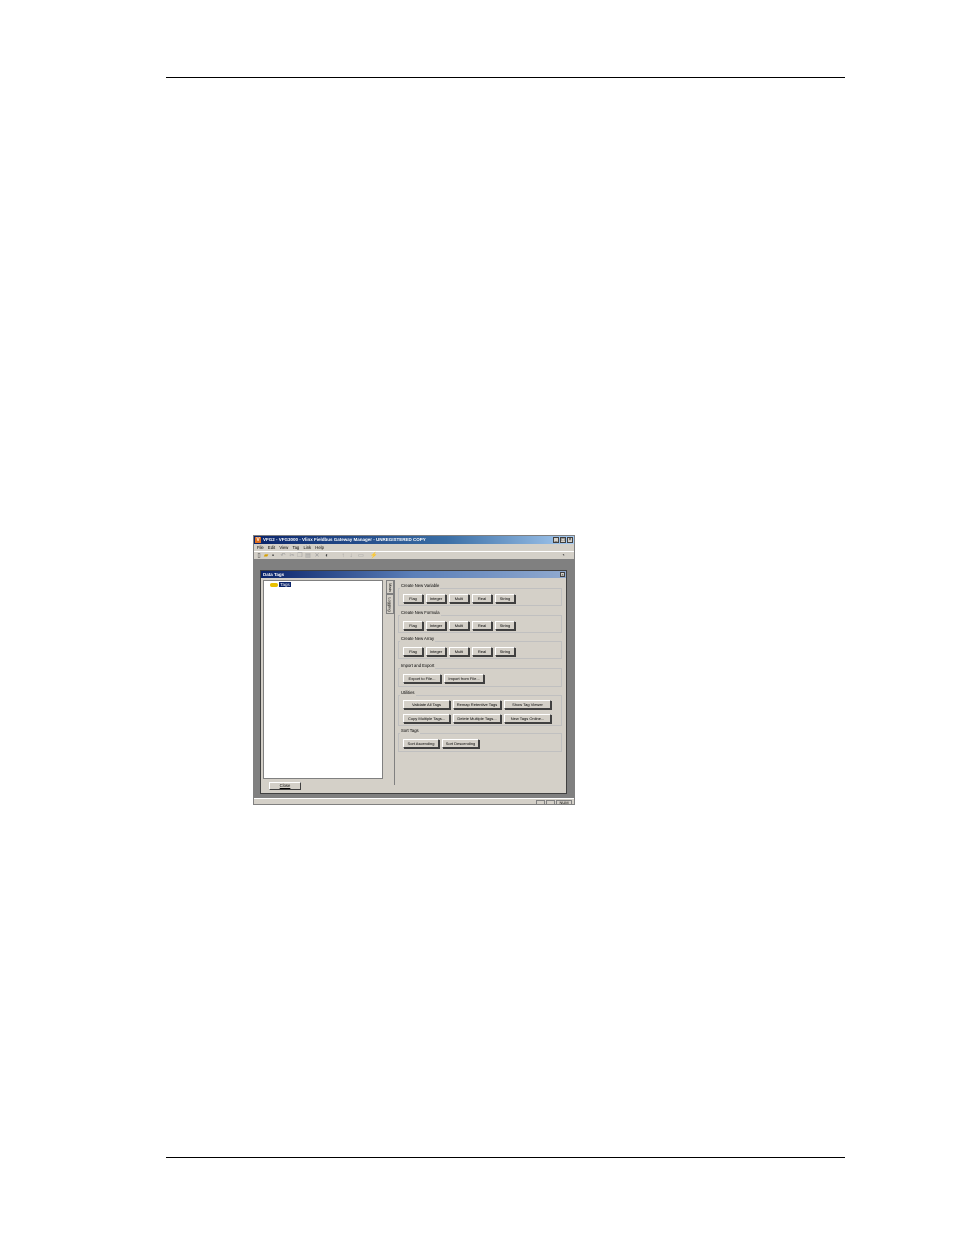 This screenshot has width=954, height=1235. Describe the element at coordinates (260, 547) in the screenshot. I see `menu-file: File` at that location.